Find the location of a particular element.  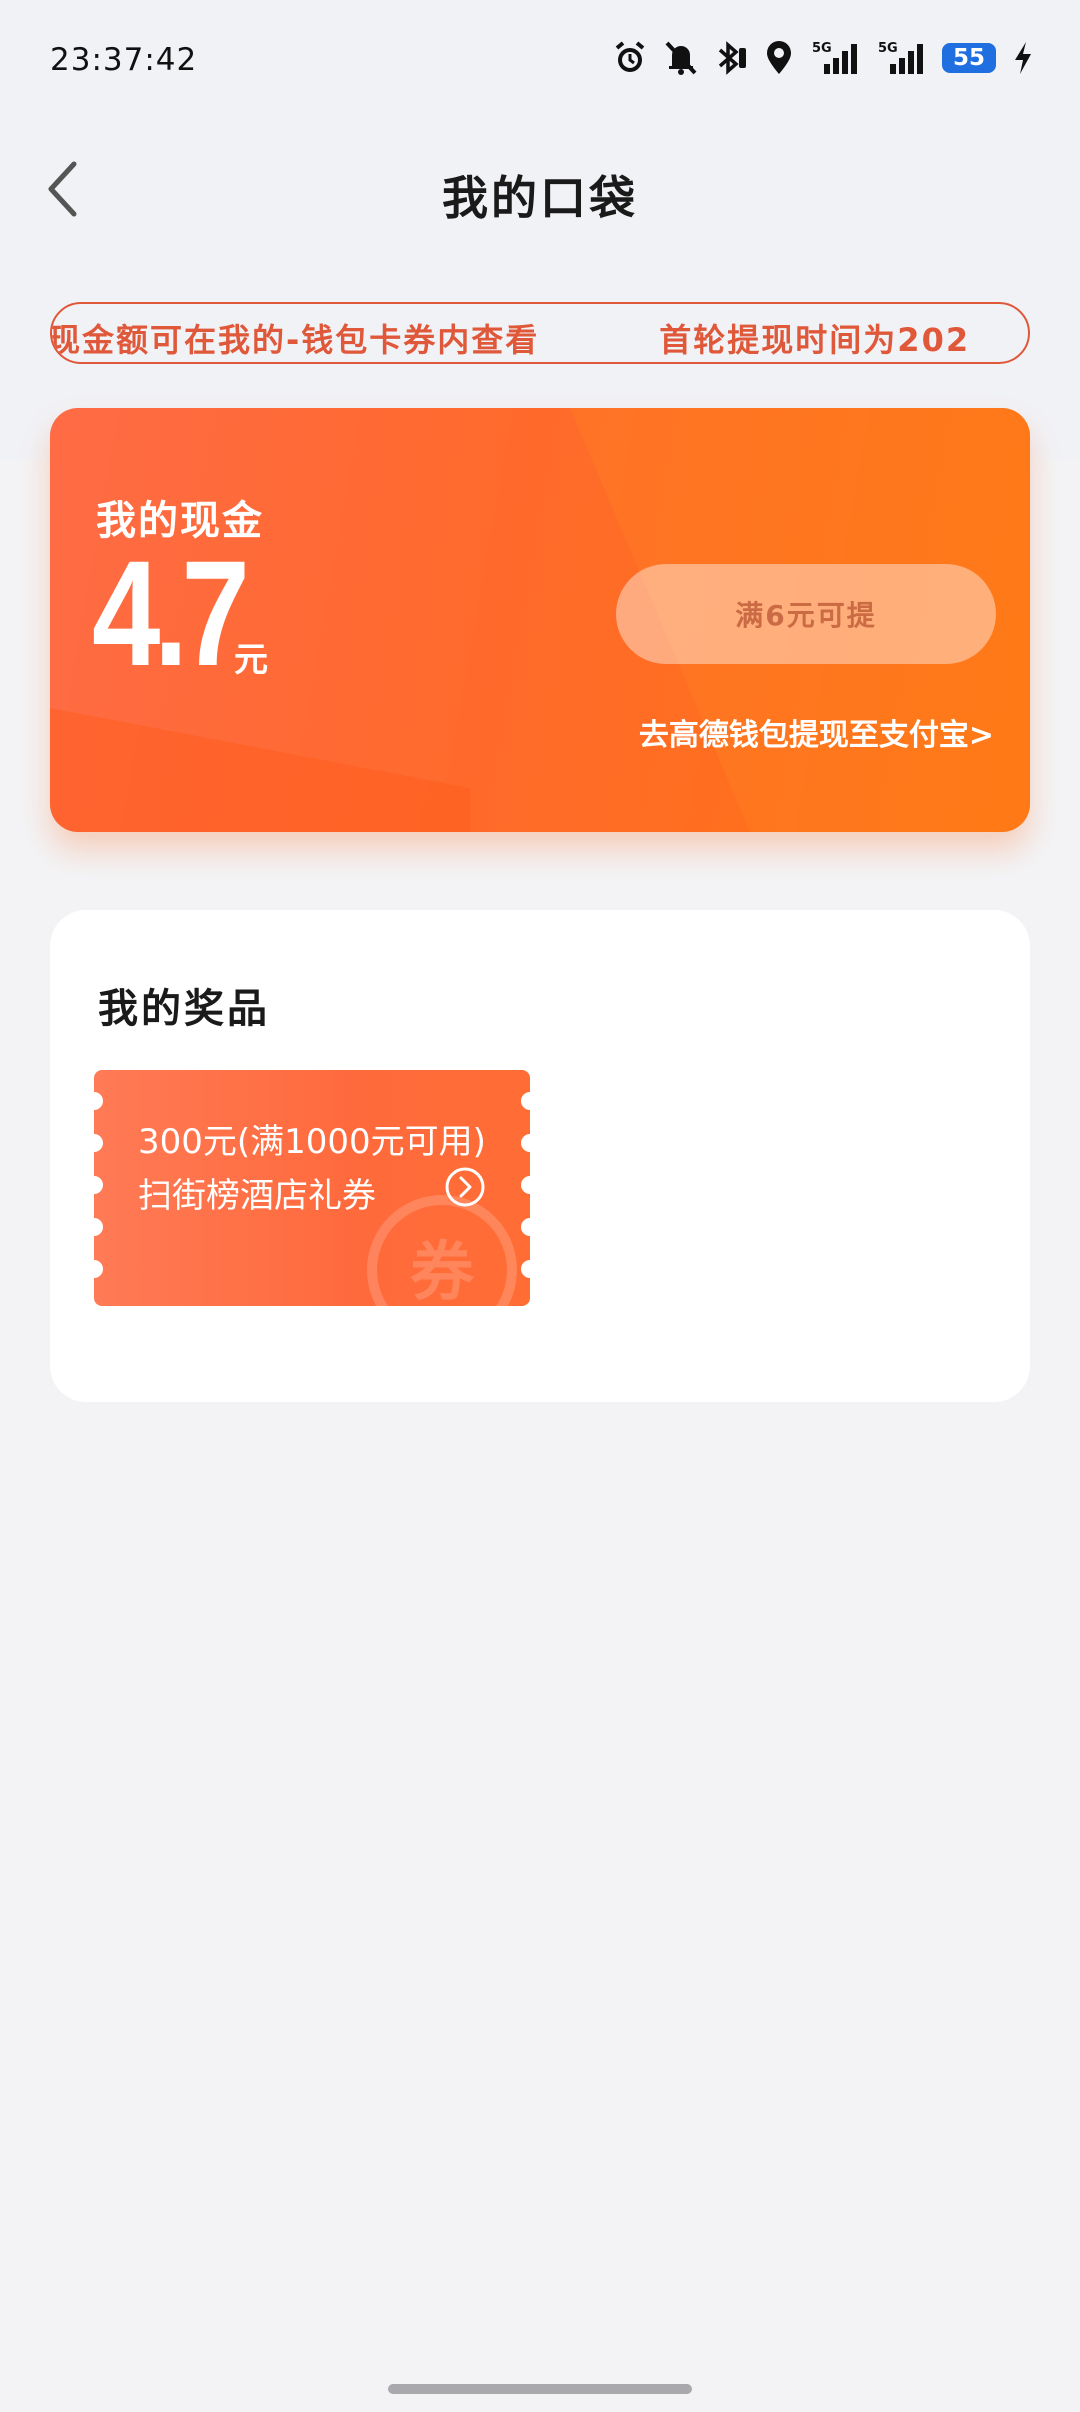

ticker-track: 现金额可在我的-钱包卡券内查看 首轮提现时间为202 is located at coordinates (510, 338).